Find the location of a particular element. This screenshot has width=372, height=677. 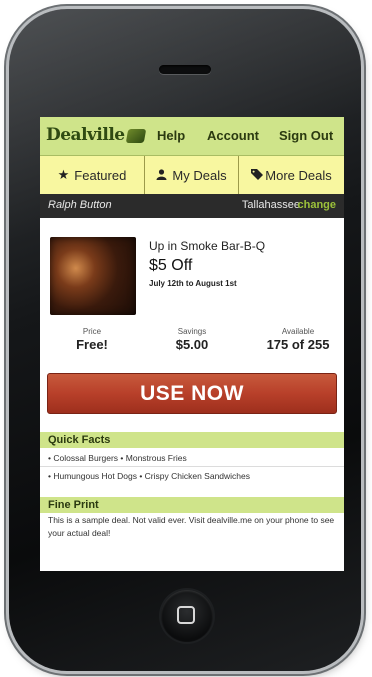

available-stat: Available 175 of 255 is located at coordinates (298, 339).